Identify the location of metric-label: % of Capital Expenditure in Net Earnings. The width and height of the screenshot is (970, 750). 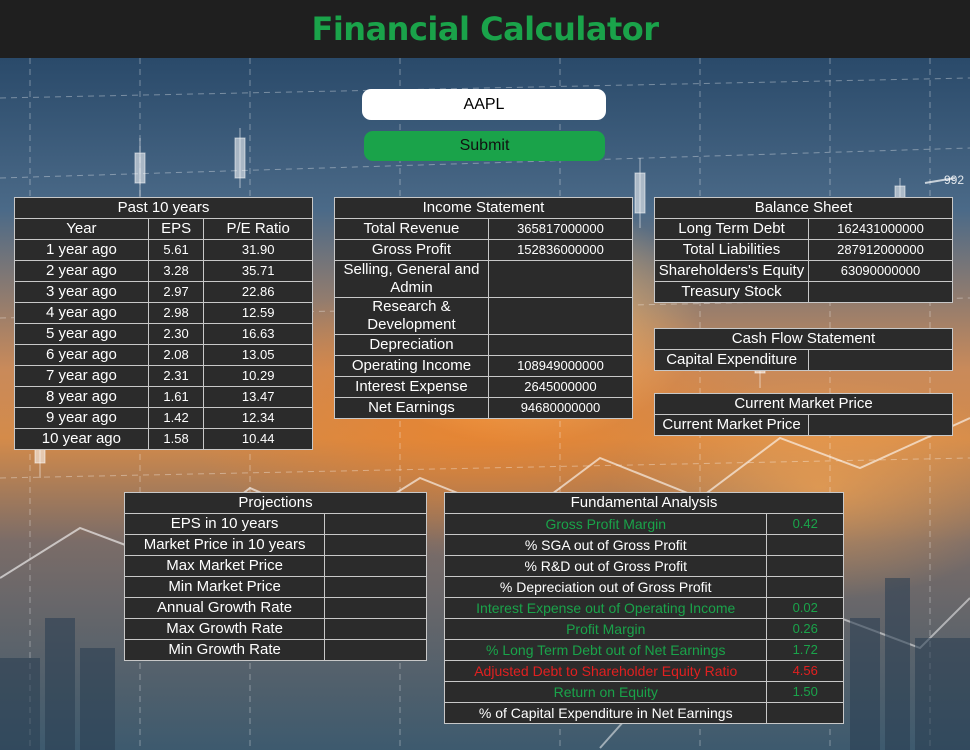
(605, 713).